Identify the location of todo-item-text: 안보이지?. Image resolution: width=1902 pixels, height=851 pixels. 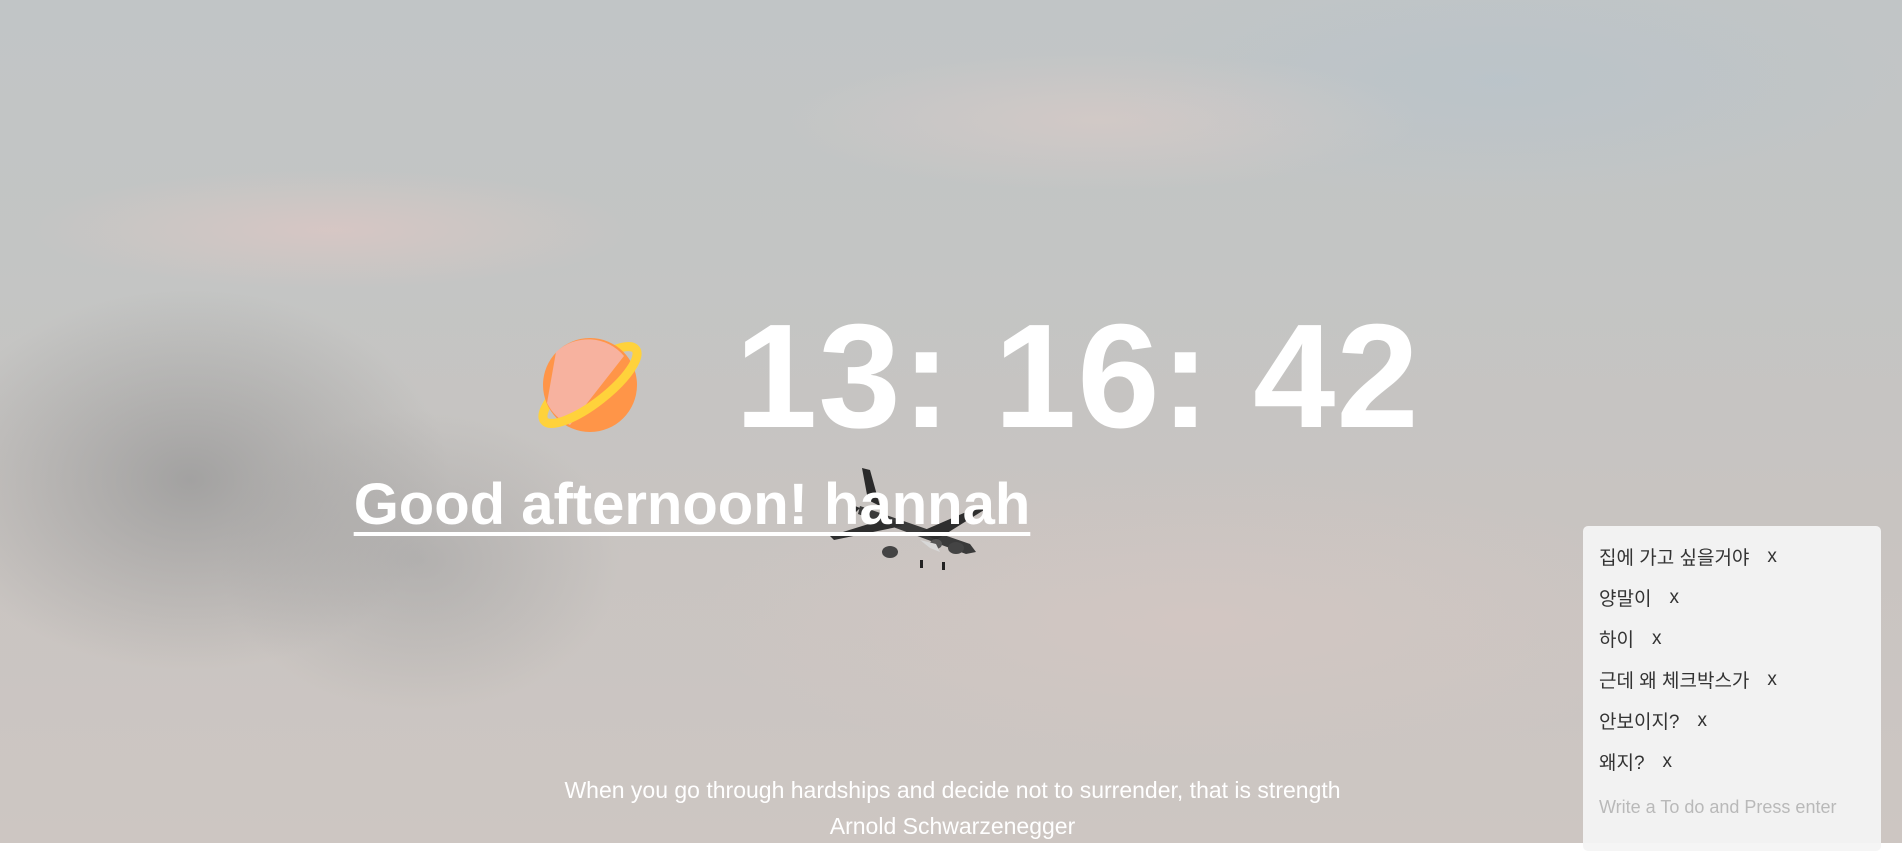
(1639, 722).